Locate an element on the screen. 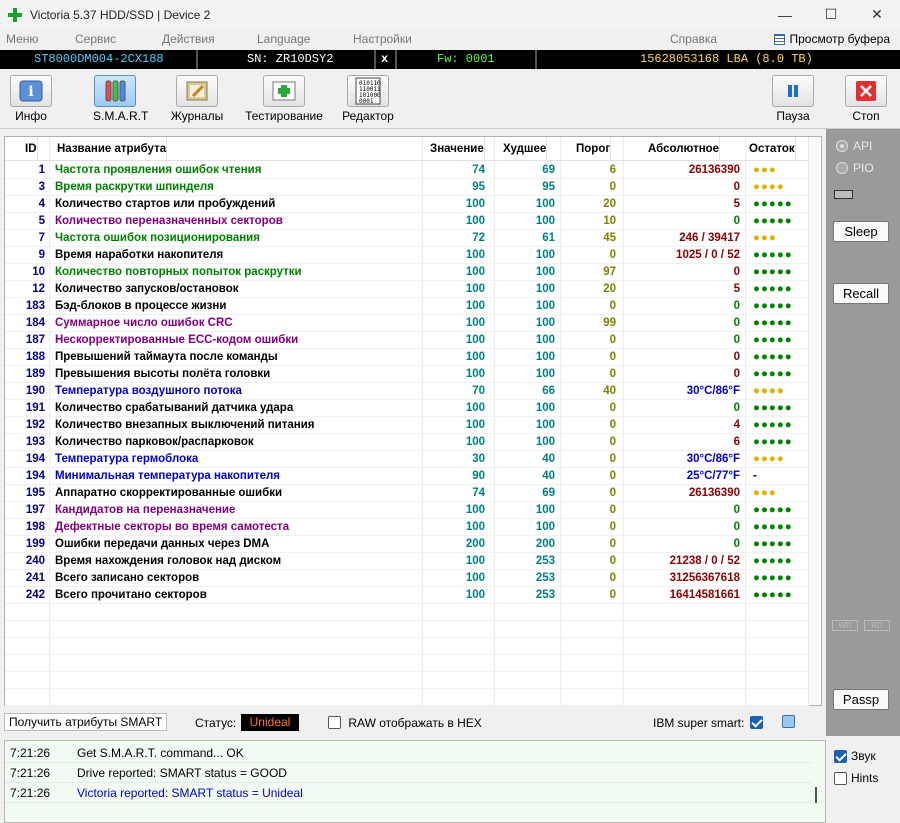  menu-main: Меню is located at coordinates (22, 39).